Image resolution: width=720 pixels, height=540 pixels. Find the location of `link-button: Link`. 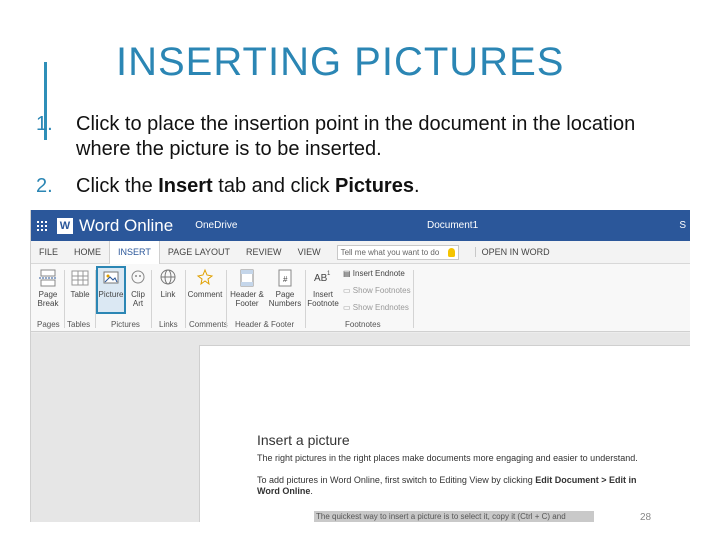

link-button: Link is located at coordinates (168, 291).